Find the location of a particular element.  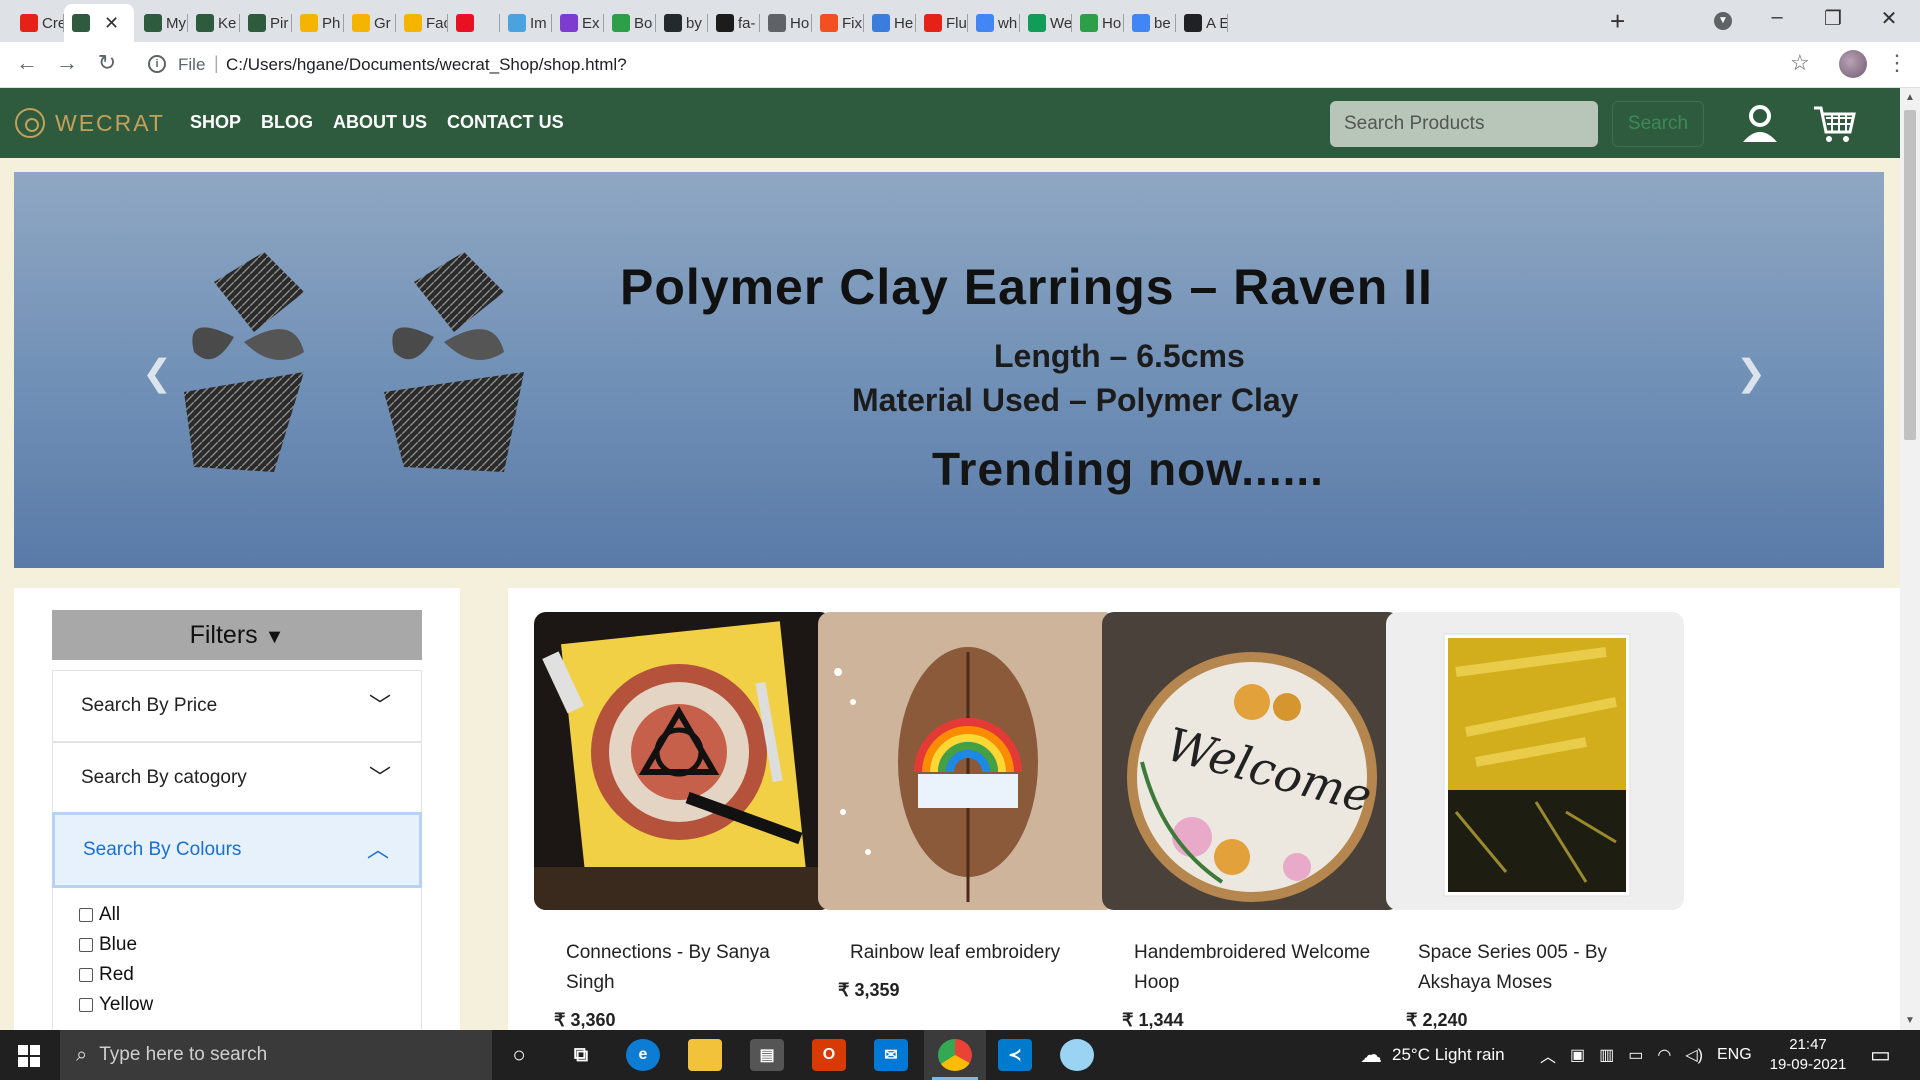

tab-search-icon: ▼ is located at coordinates (1723, 21).